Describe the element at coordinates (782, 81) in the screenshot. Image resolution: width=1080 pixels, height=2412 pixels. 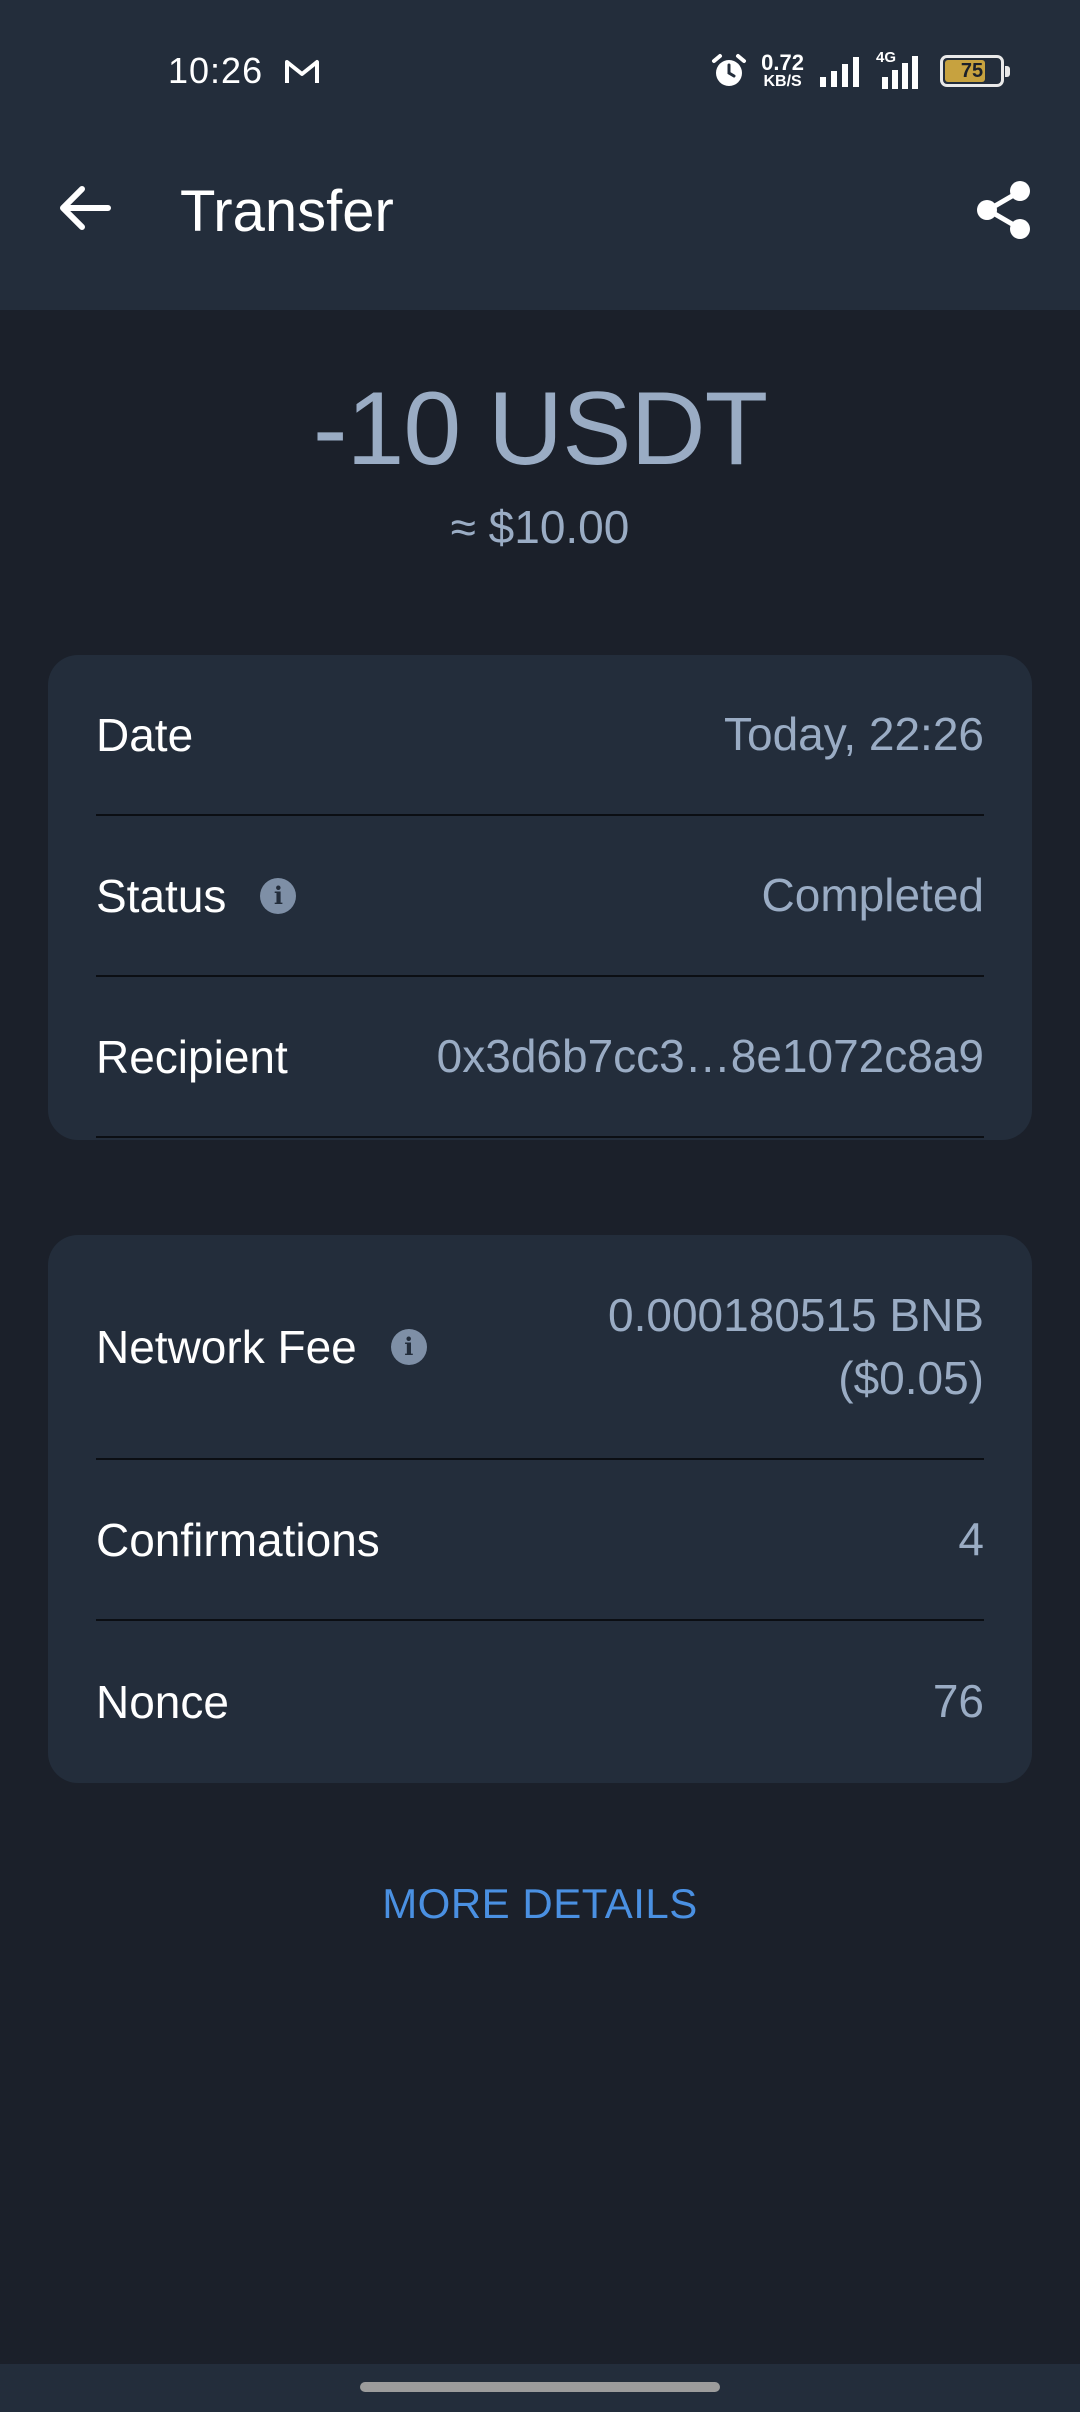
I see `network-speed-unit: KB/S` at that location.